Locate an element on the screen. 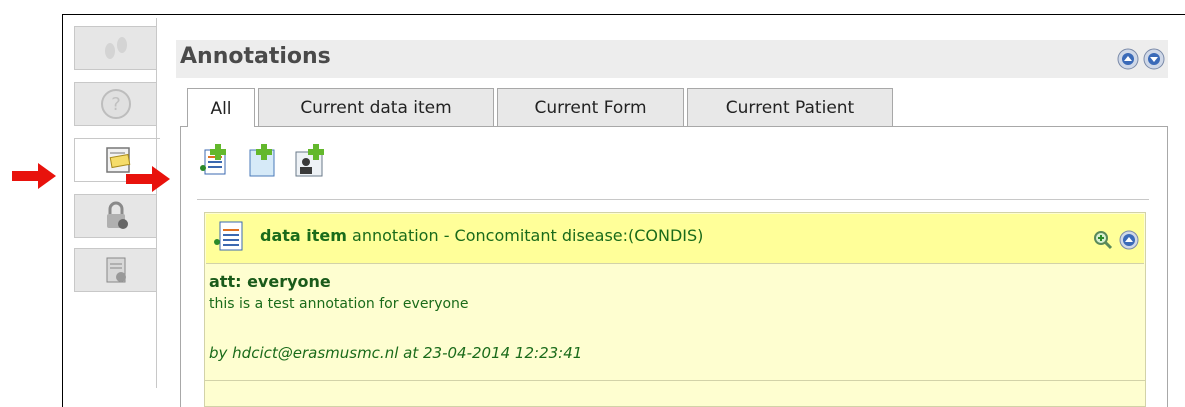 The height and width of the screenshot is (407, 1185). active-tab-gap is located at coordinates (221, 126).